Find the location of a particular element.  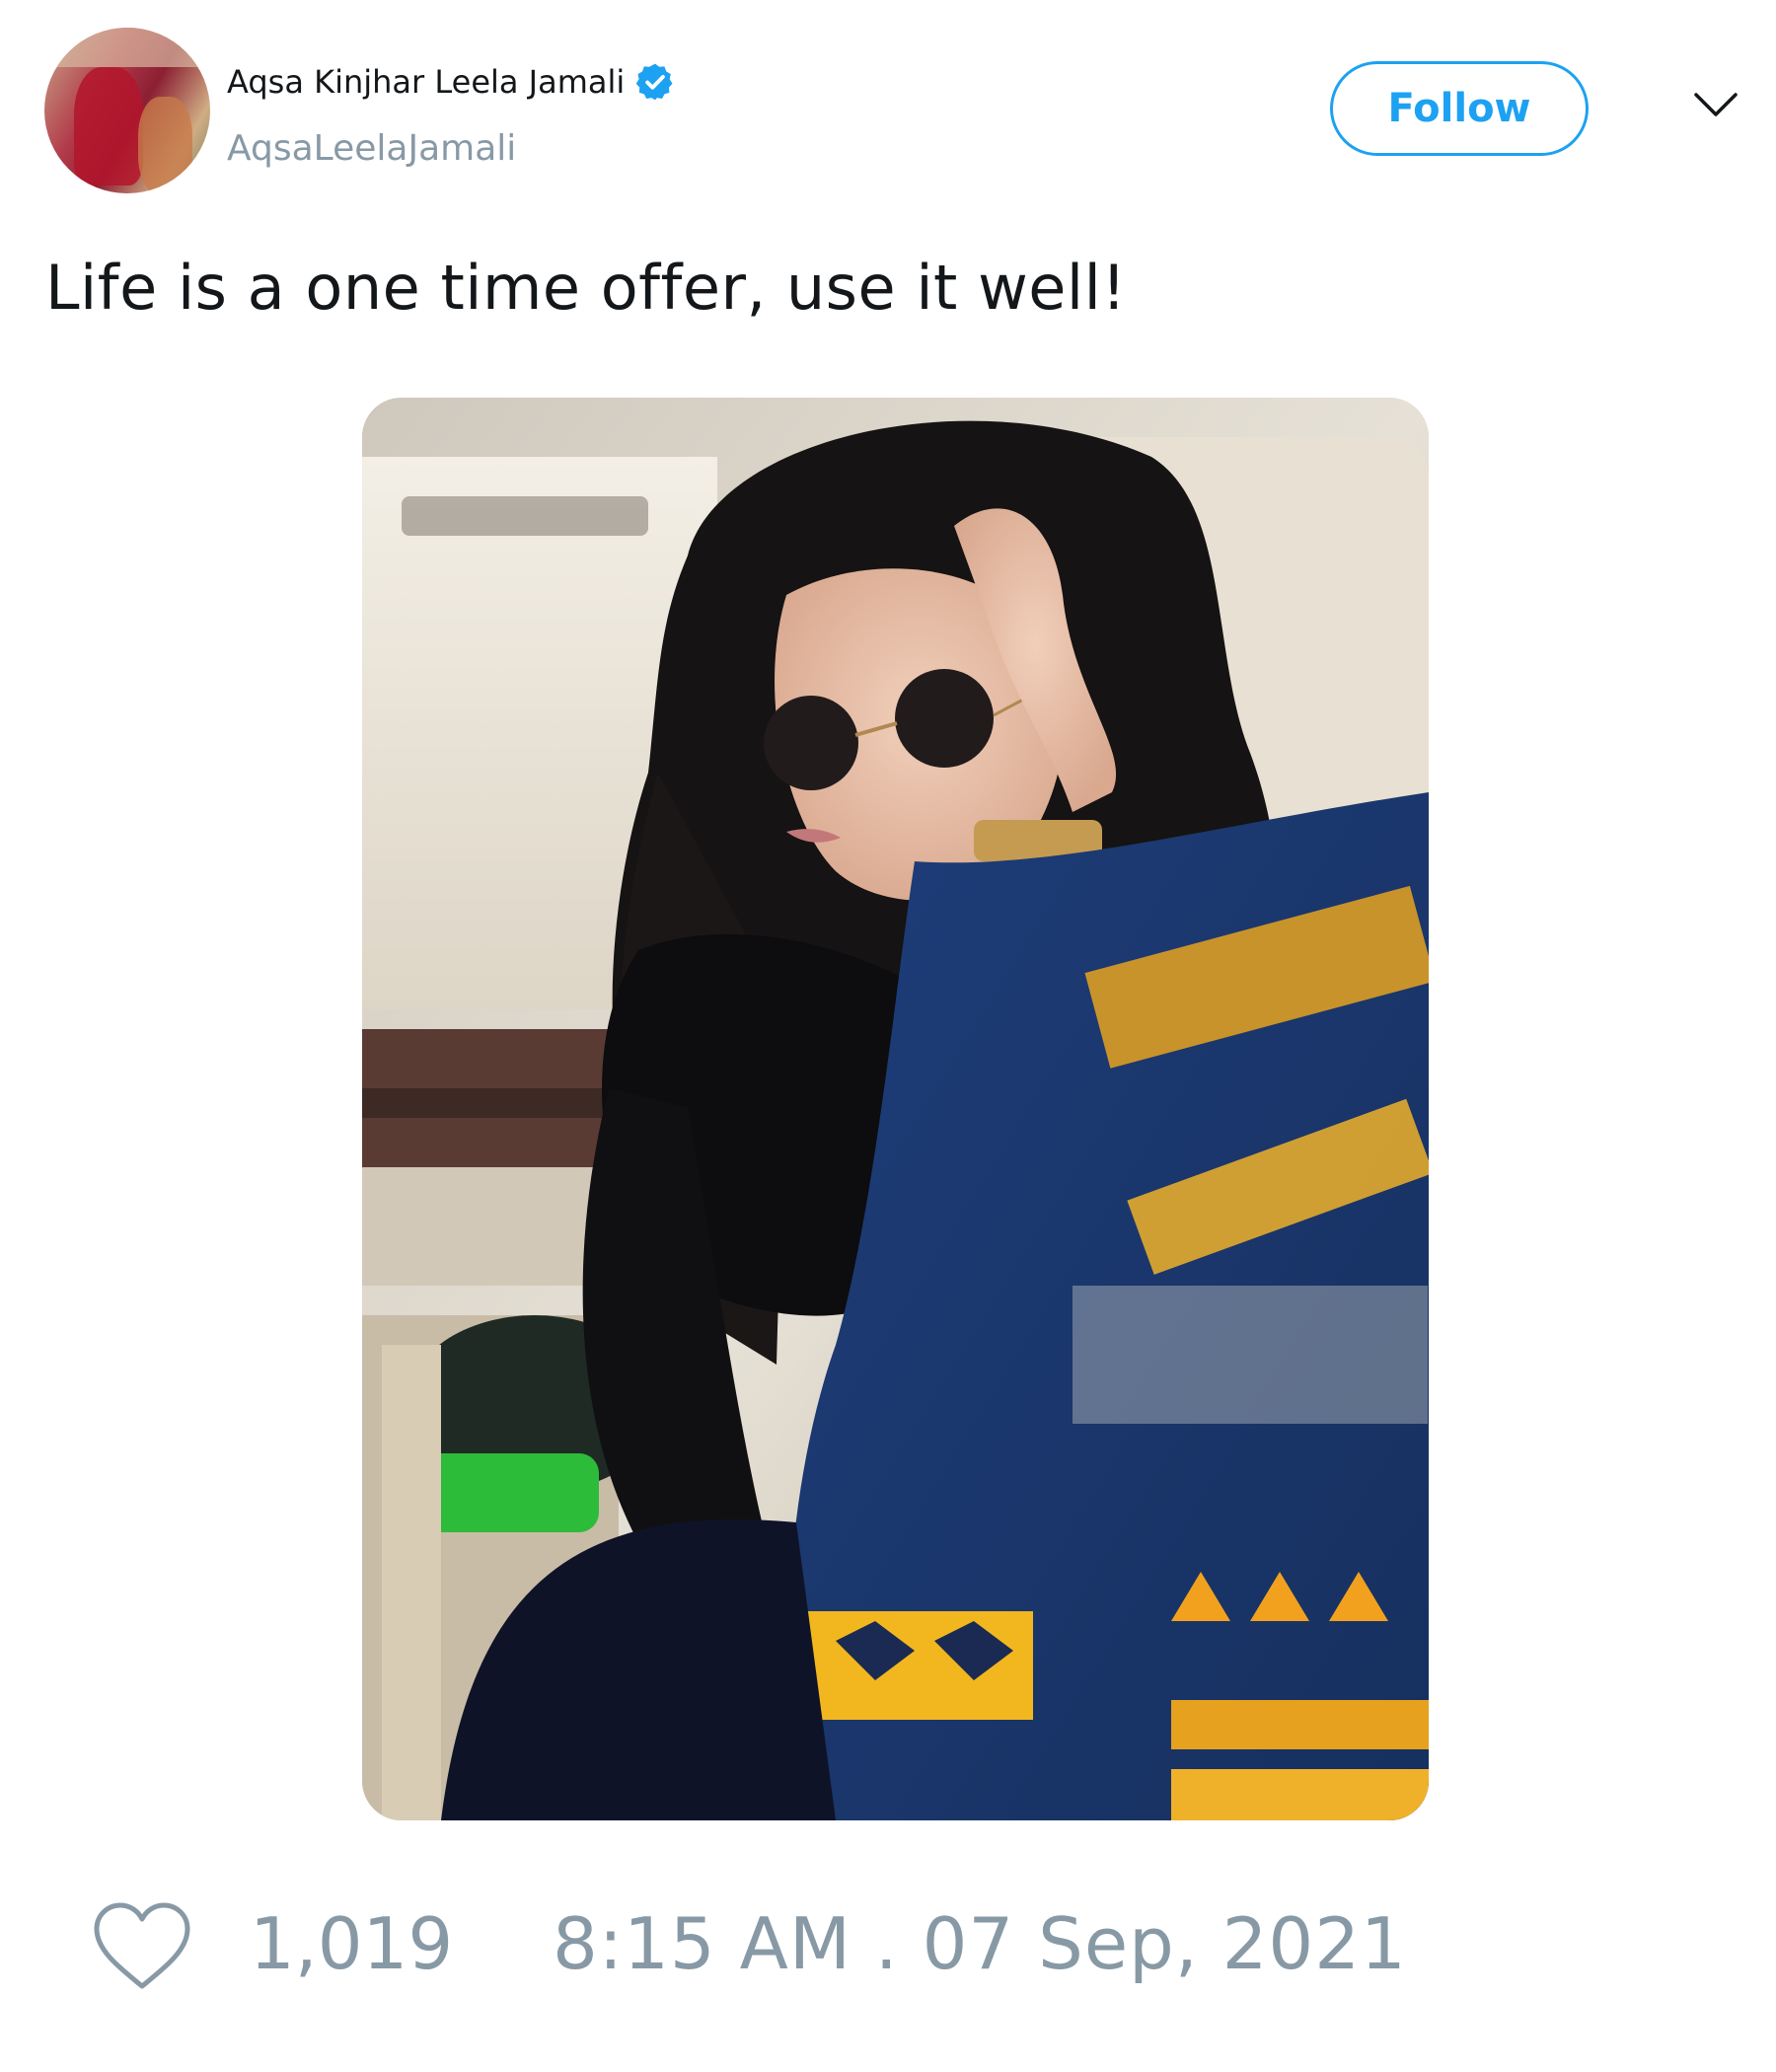

like-count: 1,019 is located at coordinates (352, 1944).